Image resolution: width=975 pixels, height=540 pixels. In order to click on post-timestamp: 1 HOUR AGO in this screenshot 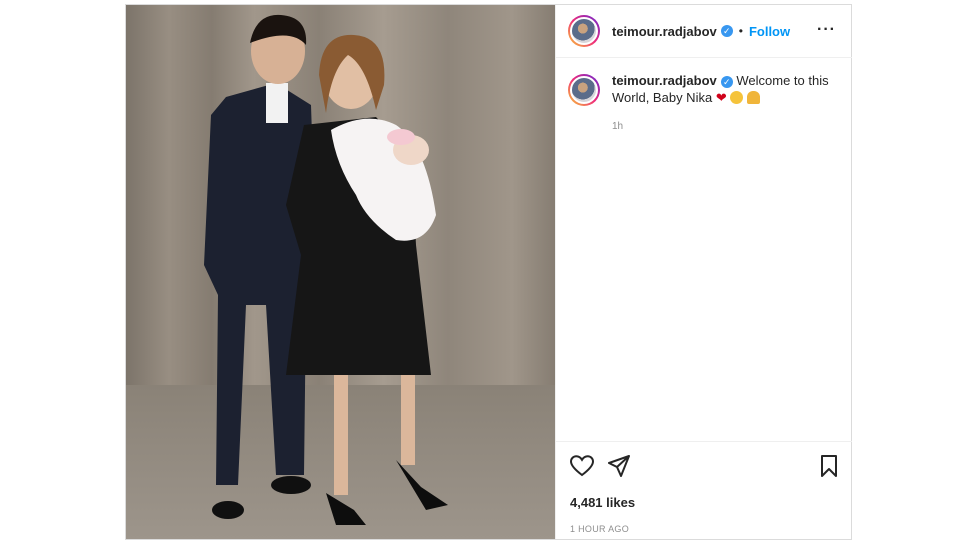, I will do `click(704, 529)`.